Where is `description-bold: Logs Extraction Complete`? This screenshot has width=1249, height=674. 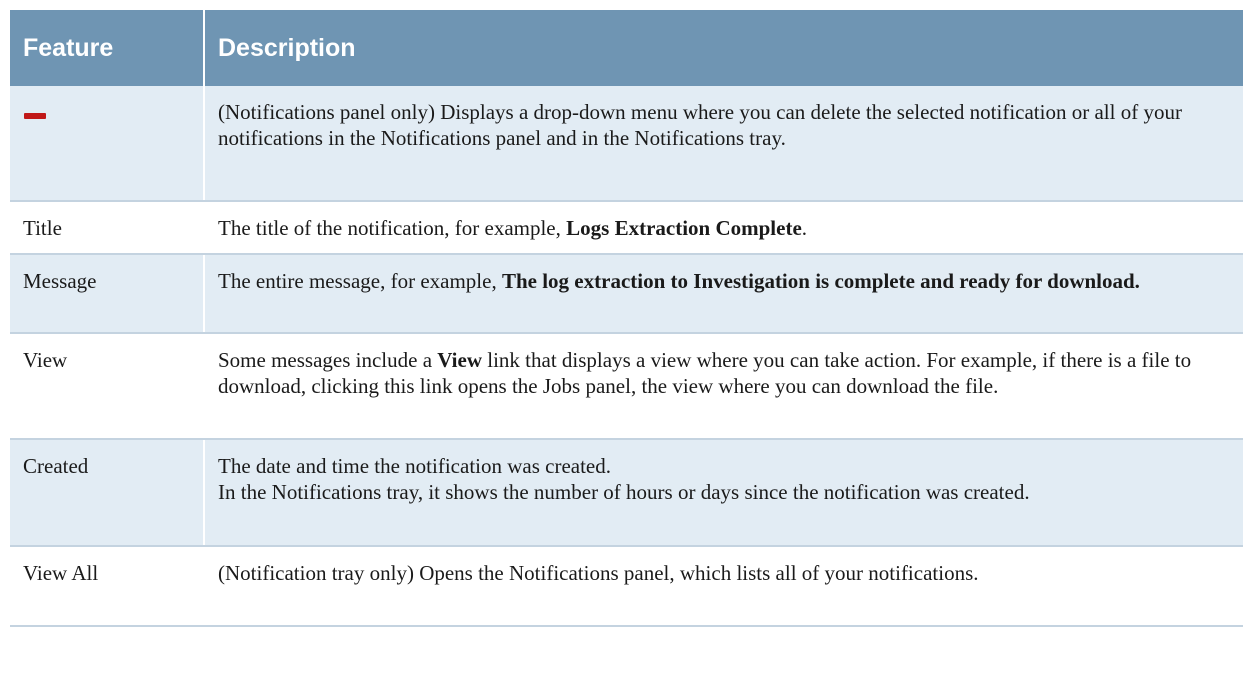 description-bold: Logs Extraction Complete is located at coordinates (684, 228).